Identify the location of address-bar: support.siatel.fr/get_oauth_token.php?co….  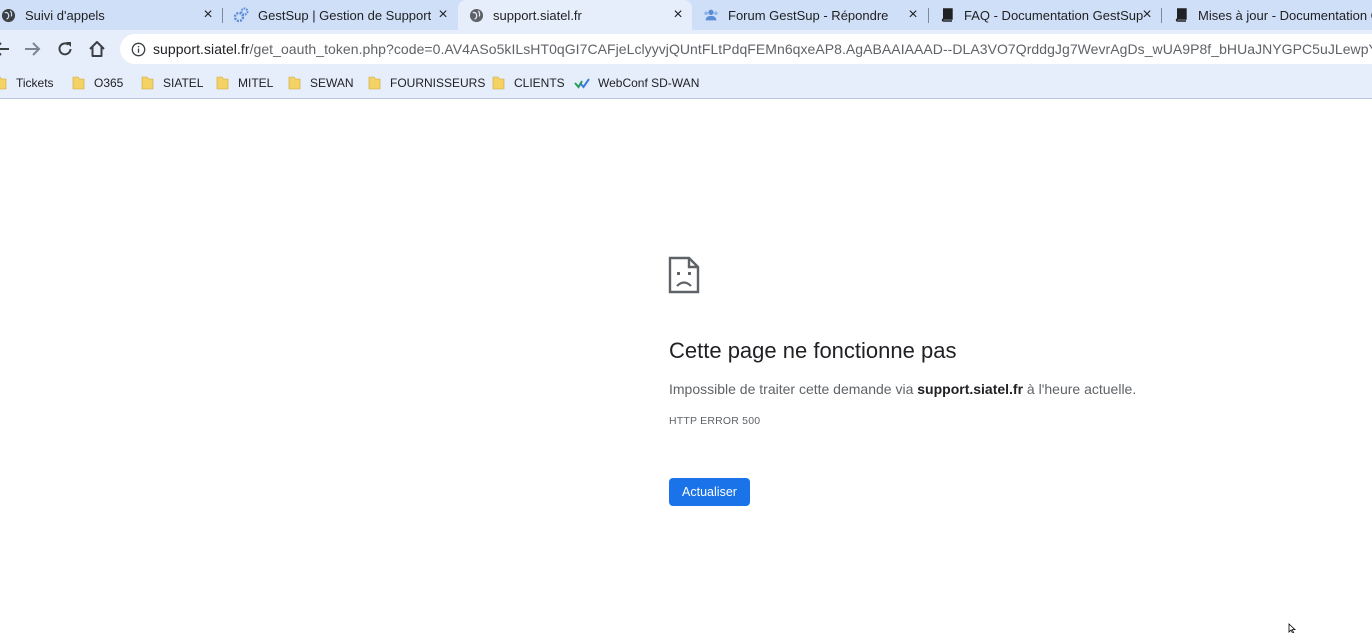
(746, 49).